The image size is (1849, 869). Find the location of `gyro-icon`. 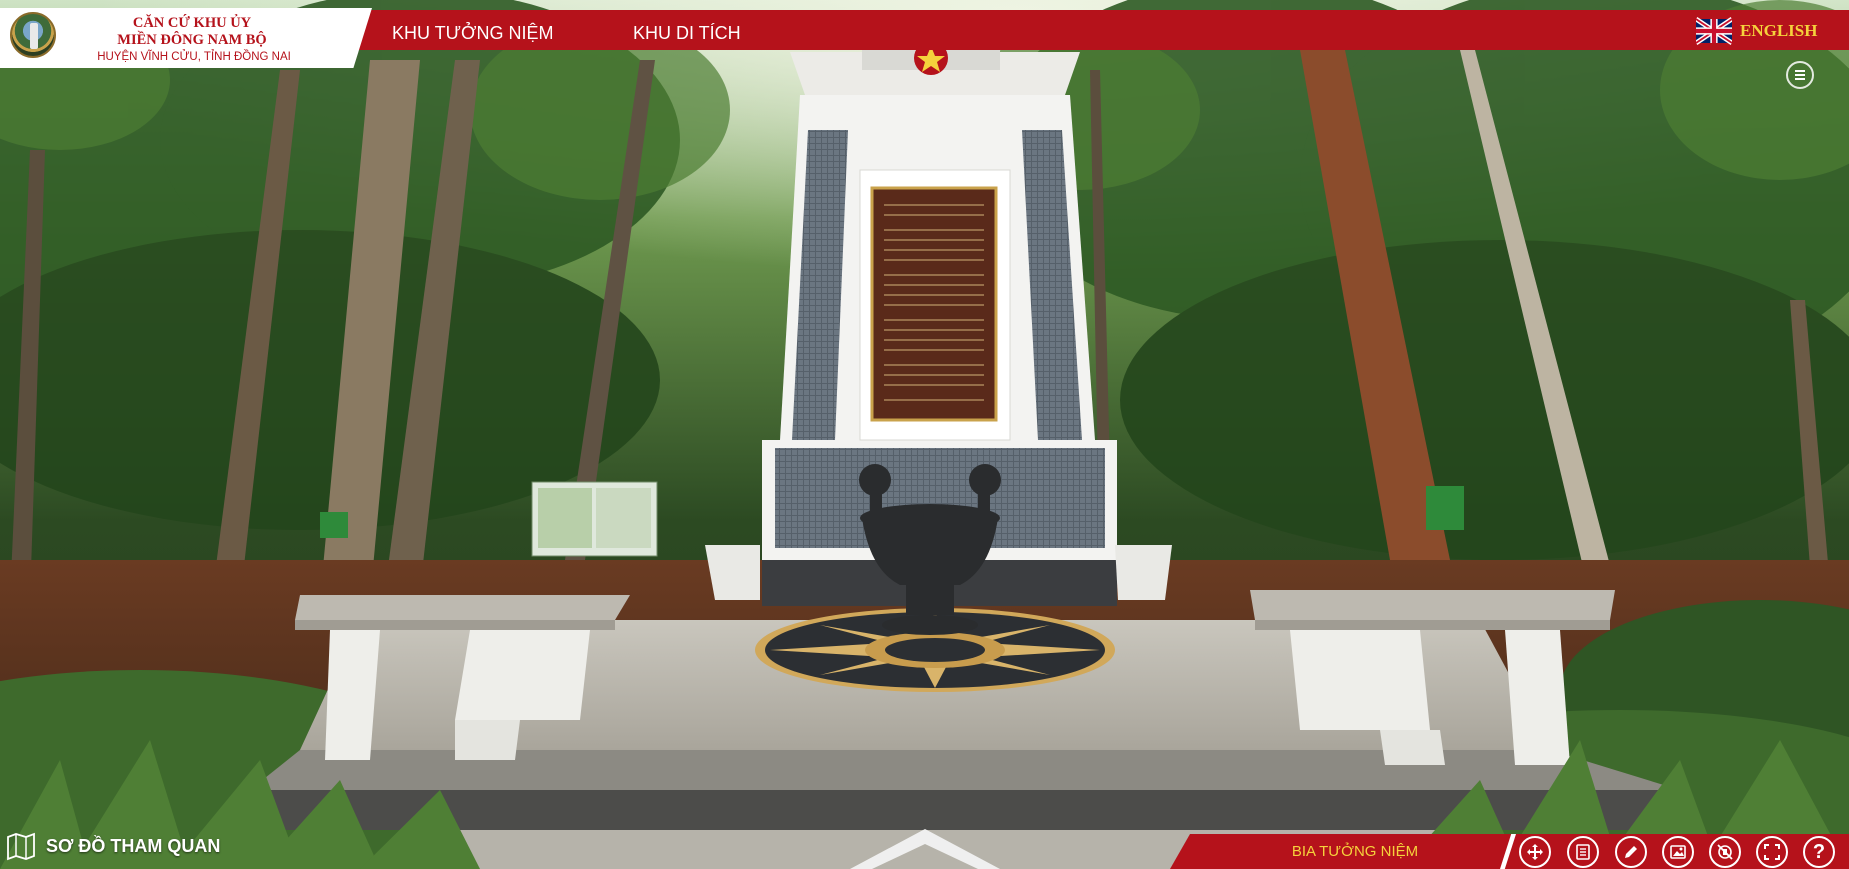

gyro-icon is located at coordinates (1725, 852).